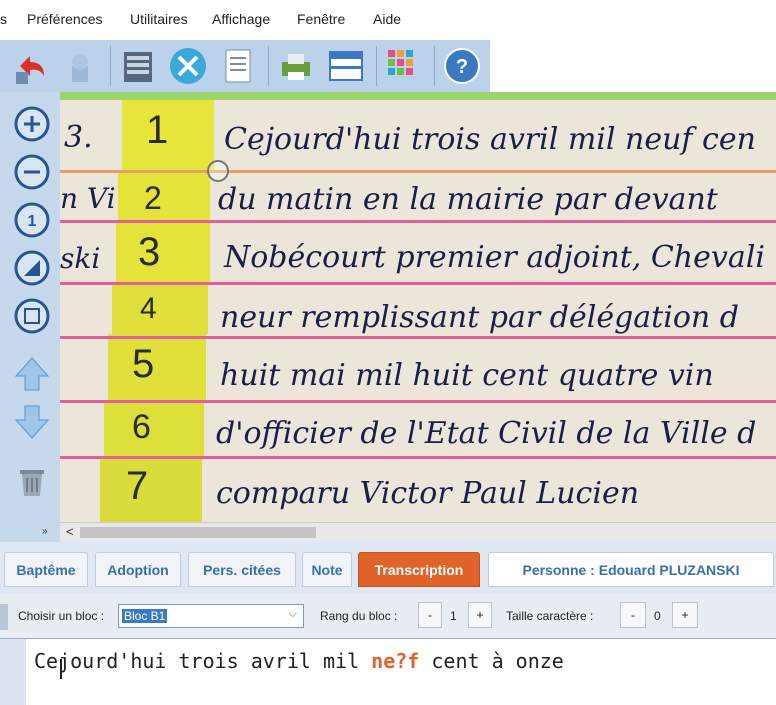  I want to click on panel-edge, so click(4, 617).